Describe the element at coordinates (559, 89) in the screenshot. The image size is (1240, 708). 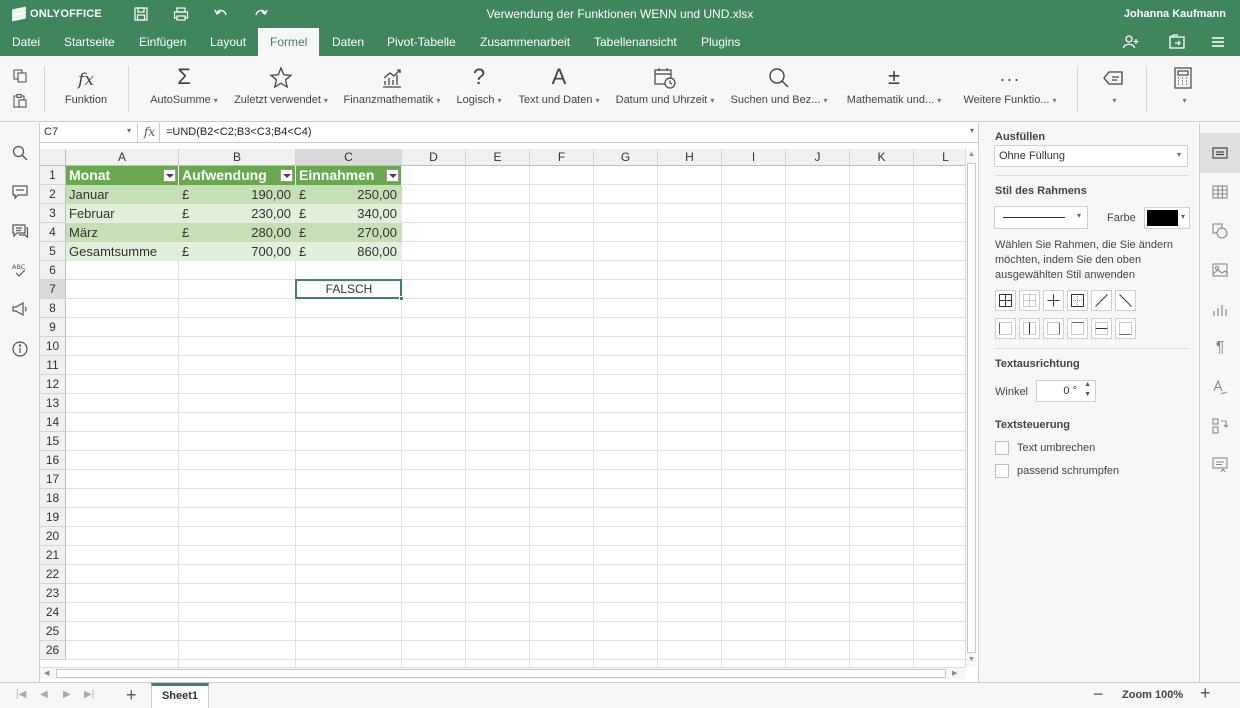
I see `text-and-data-button: A Text und Daten ▾` at that location.